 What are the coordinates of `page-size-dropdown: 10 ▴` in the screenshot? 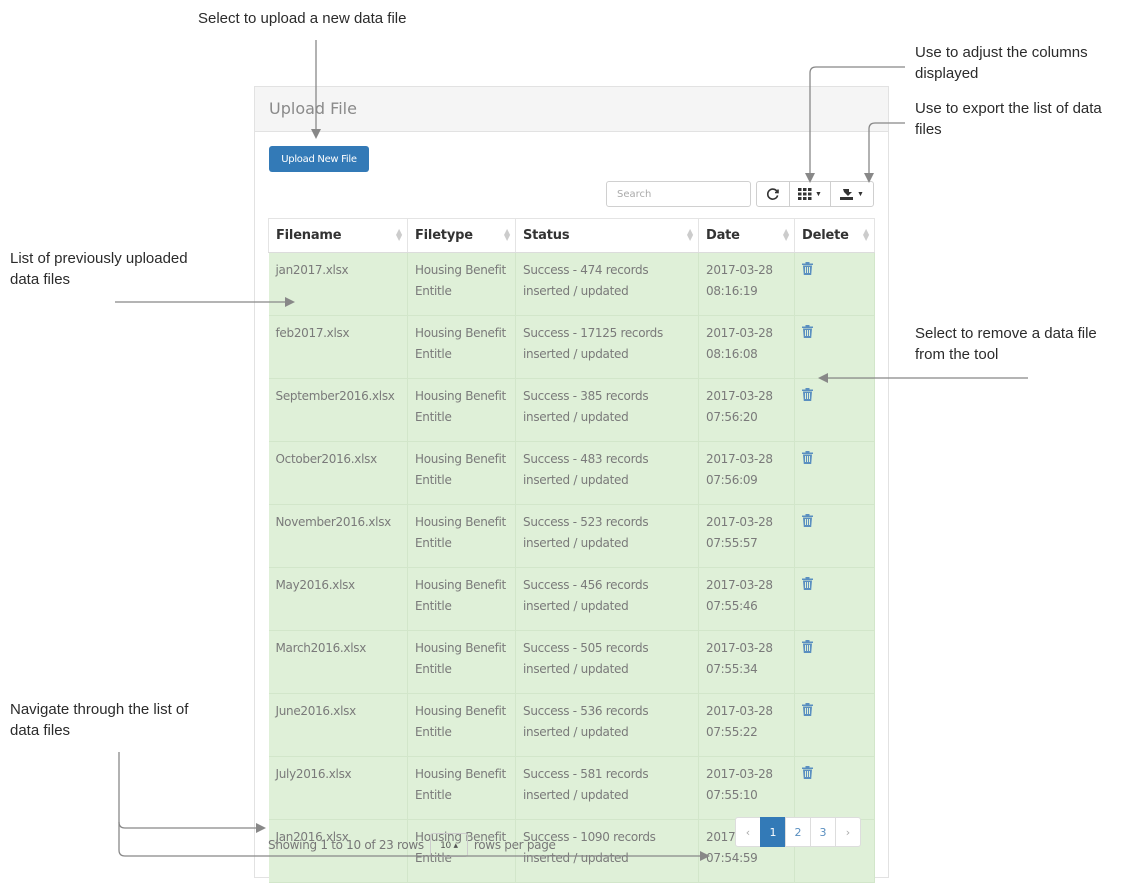 It's located at (448, 845).